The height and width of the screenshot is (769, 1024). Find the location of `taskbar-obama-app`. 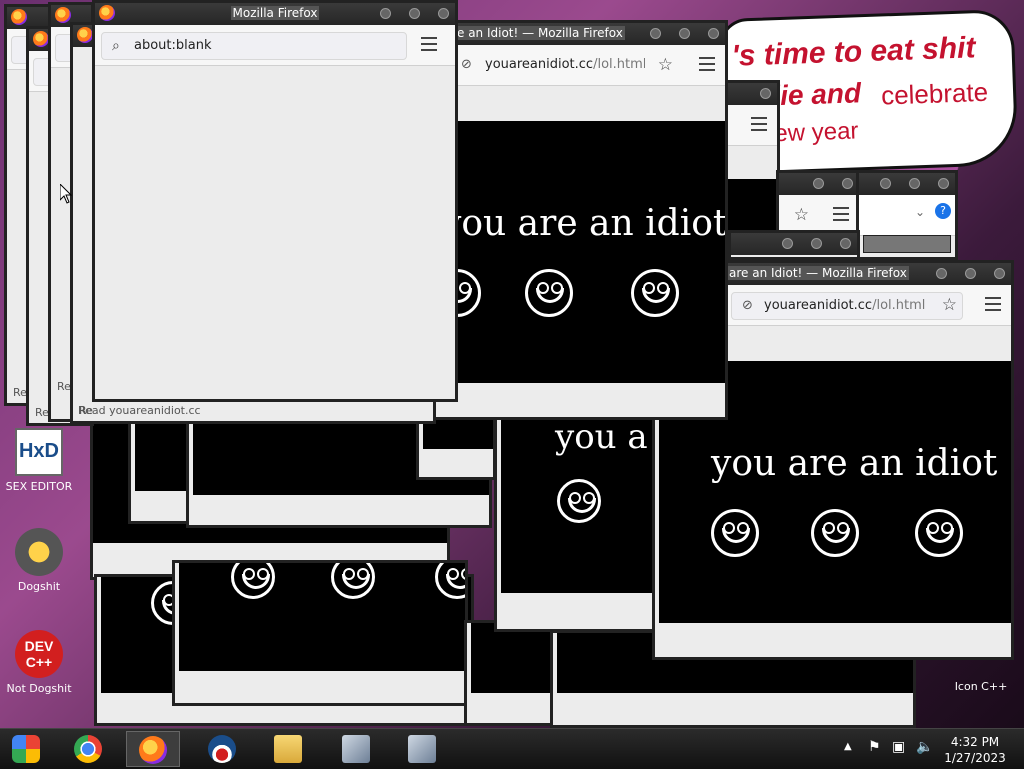

taskbar-obama-app is located at coordinates (223, 749).